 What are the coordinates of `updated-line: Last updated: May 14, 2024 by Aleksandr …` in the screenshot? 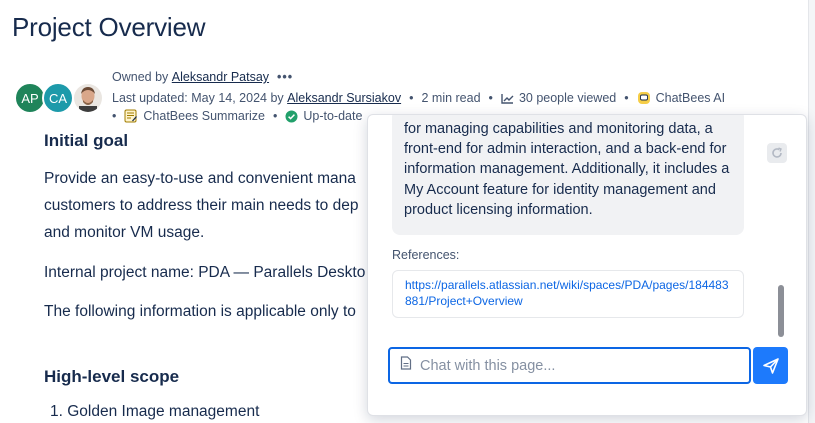 It's located at (419, 98).